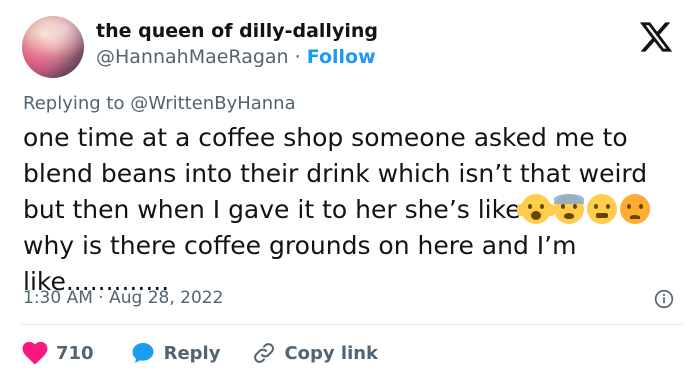 The height and width of the screenshot is (379, 700). I want to click on follow-button: Follow, so click(341, 57).